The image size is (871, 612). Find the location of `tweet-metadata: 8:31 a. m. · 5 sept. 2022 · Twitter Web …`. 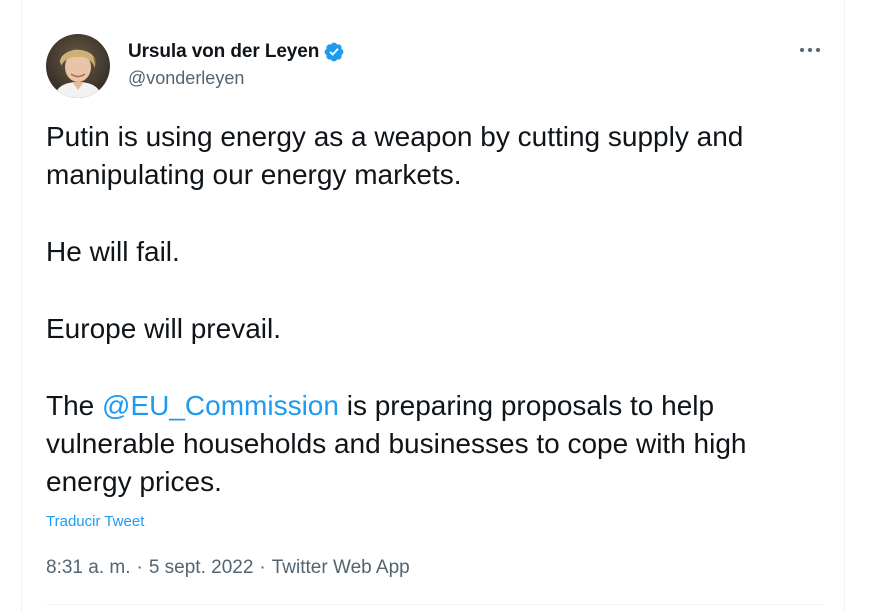

tweet-metadata: 8:31 a. m. · 5 sept. 2022 · Twitter Web … is located at coordinates (228, 568).